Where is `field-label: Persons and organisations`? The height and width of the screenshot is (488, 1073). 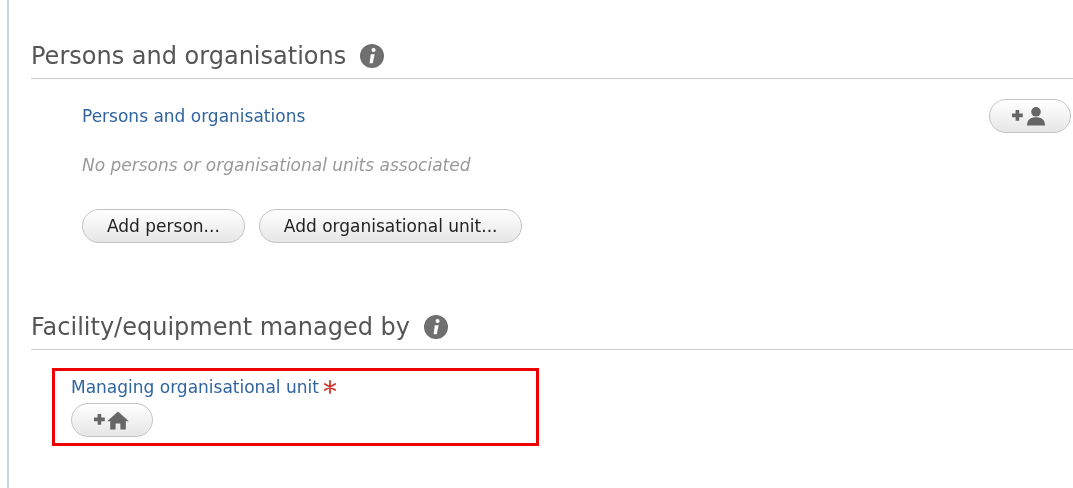
field-label: Persons and organisations is located at coordinates (194, 116).